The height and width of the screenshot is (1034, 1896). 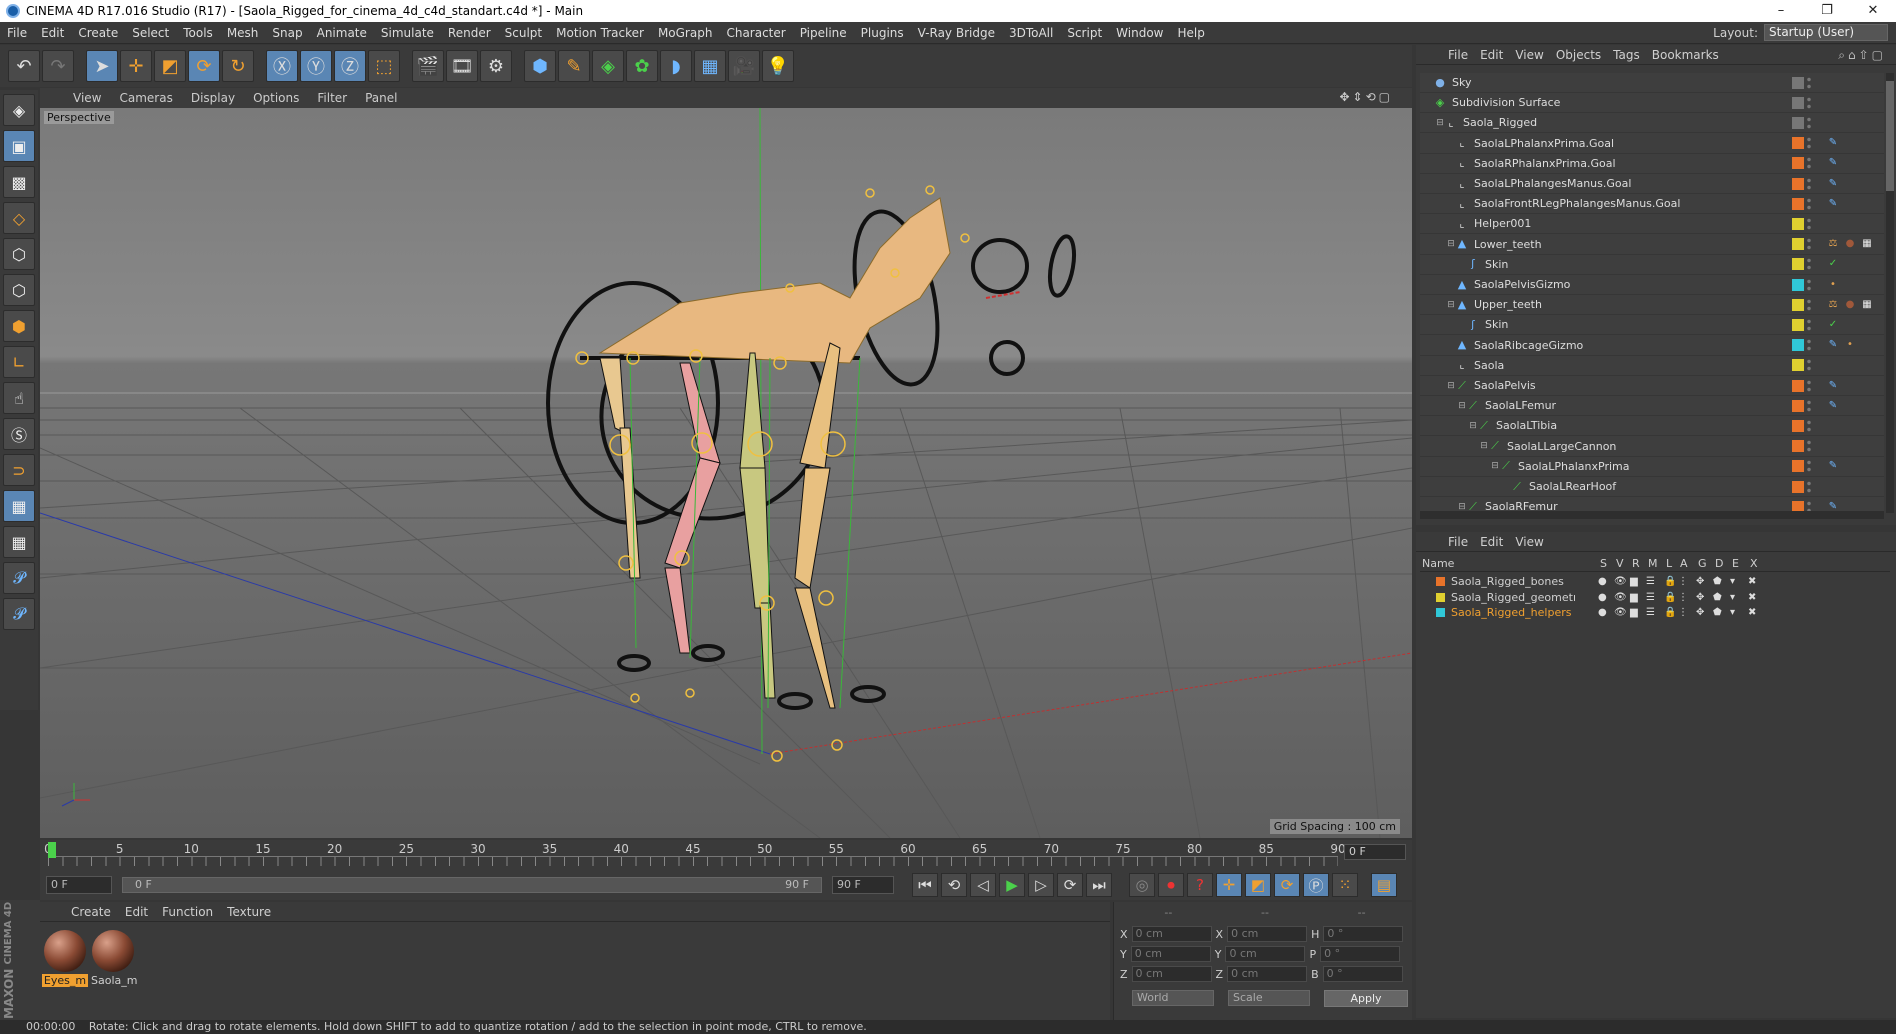 I want to click on menu-pipeline: Pipeline, so click(x=823, y=33).